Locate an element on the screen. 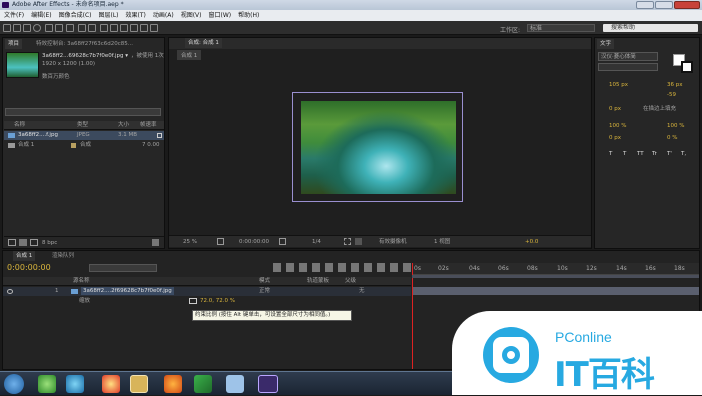 The width and height of the screenshot is (702, 396). menu-edit: 编辑(E) is located at coordinates (41, 15).